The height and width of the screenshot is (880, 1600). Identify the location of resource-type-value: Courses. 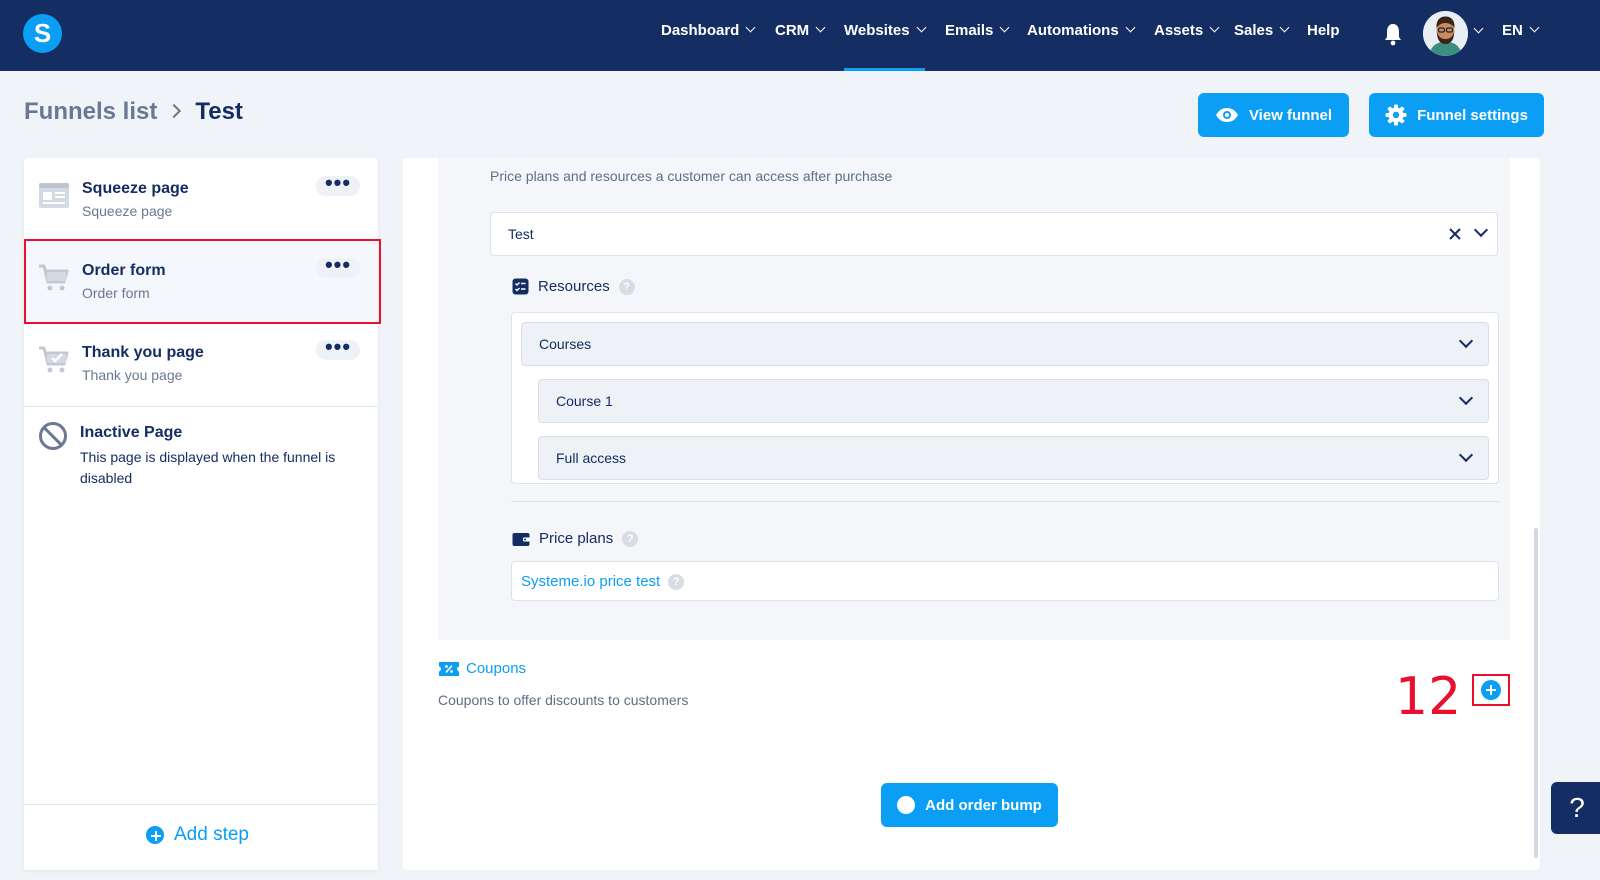
(565, 344).